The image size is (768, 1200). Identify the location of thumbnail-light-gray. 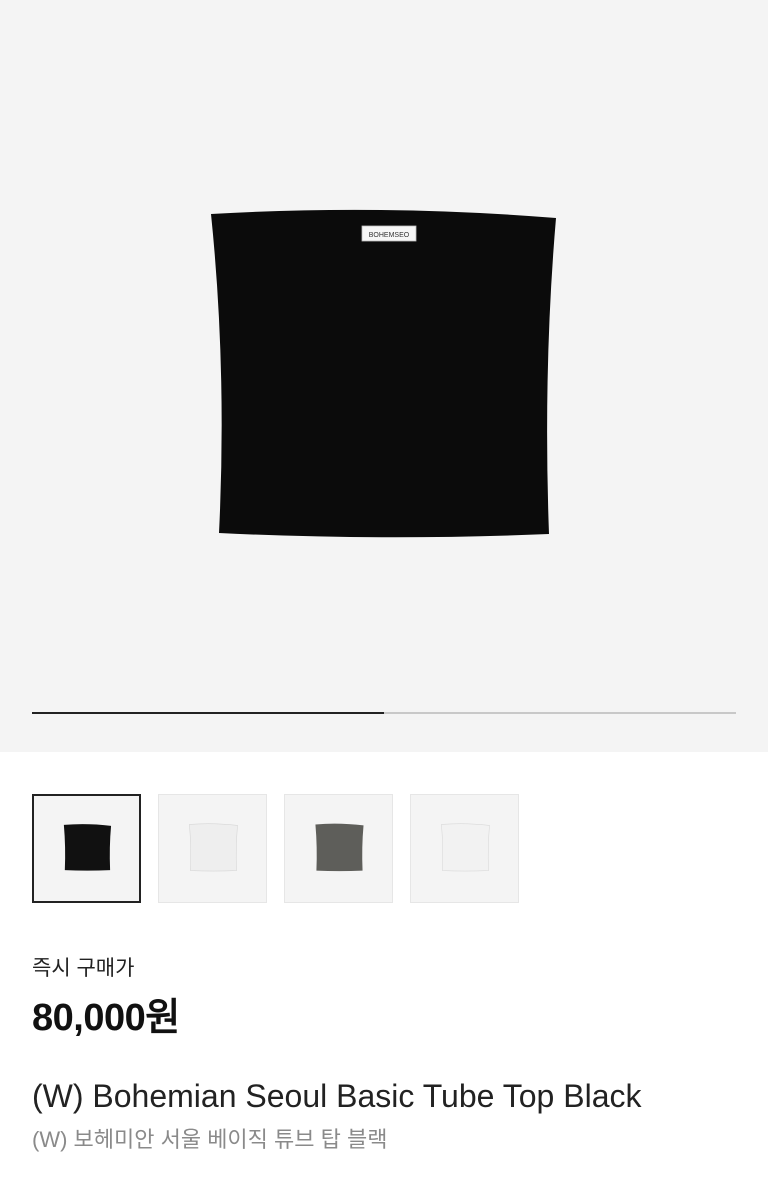
(464, 848).